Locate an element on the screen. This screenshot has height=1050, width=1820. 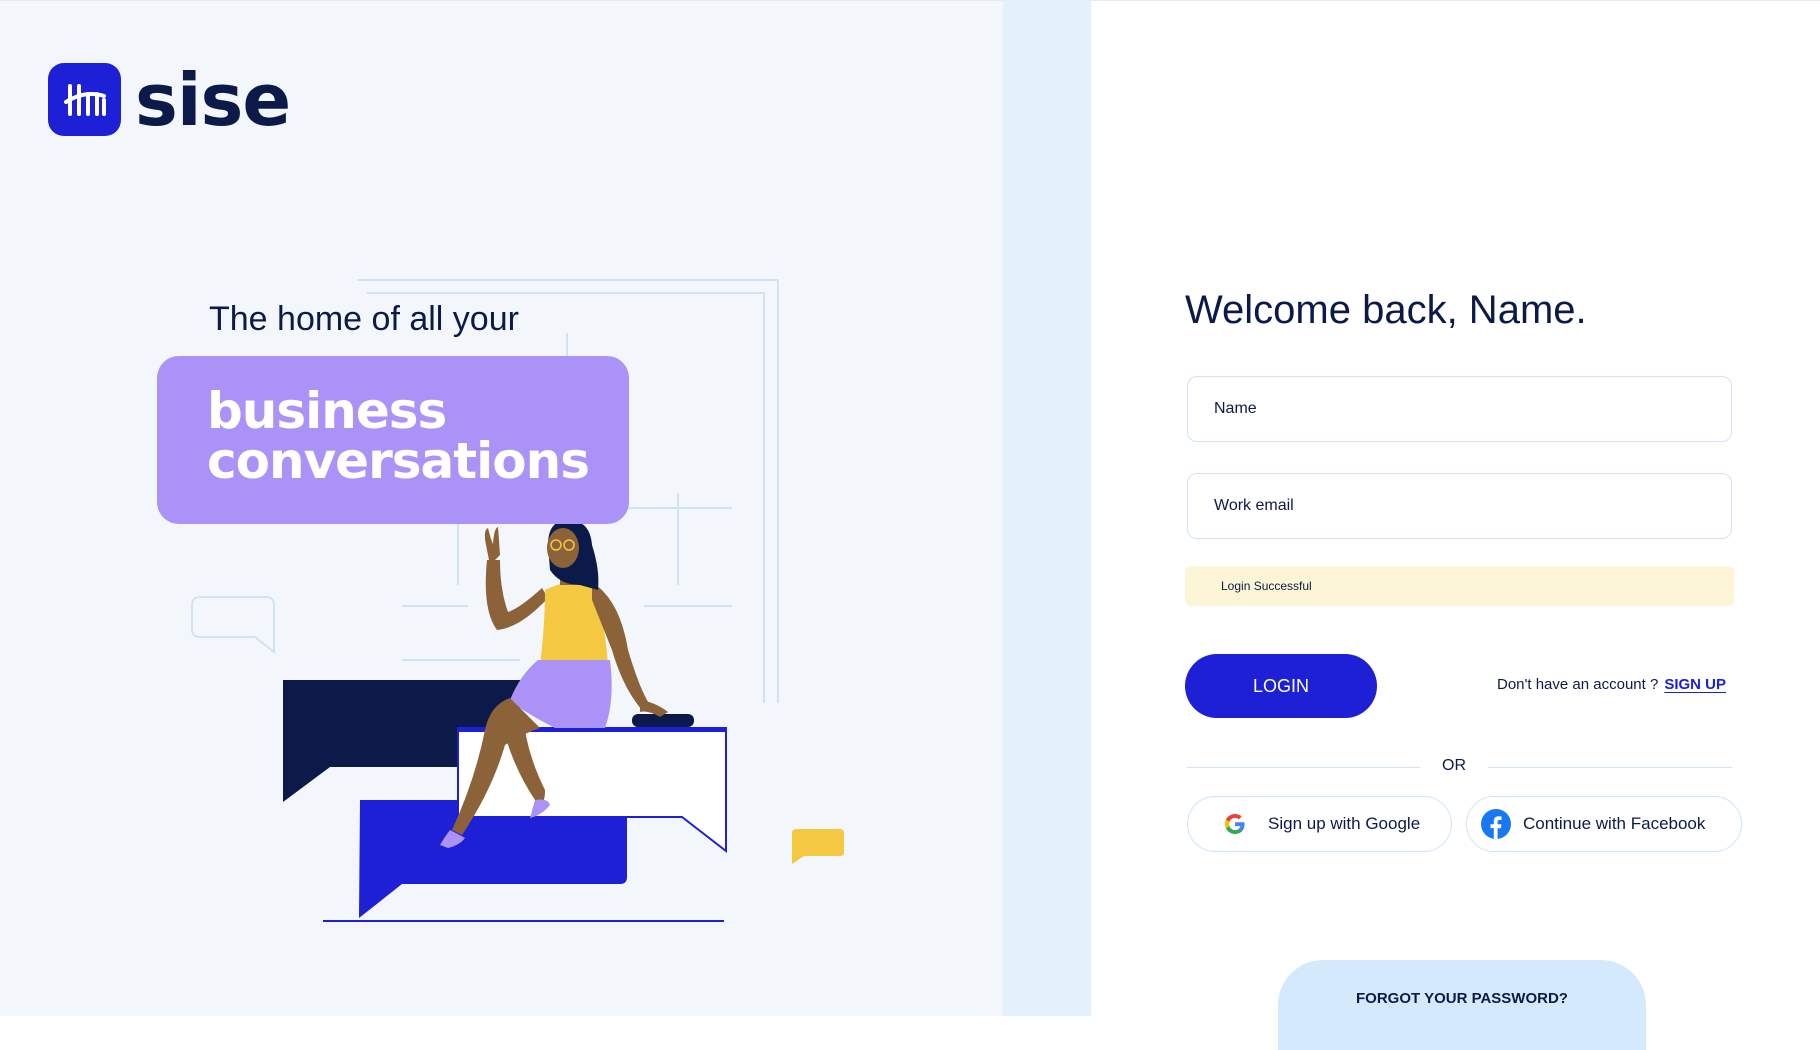
google-signup-button: Sign up with Google is located at coordinates (1319, 824).